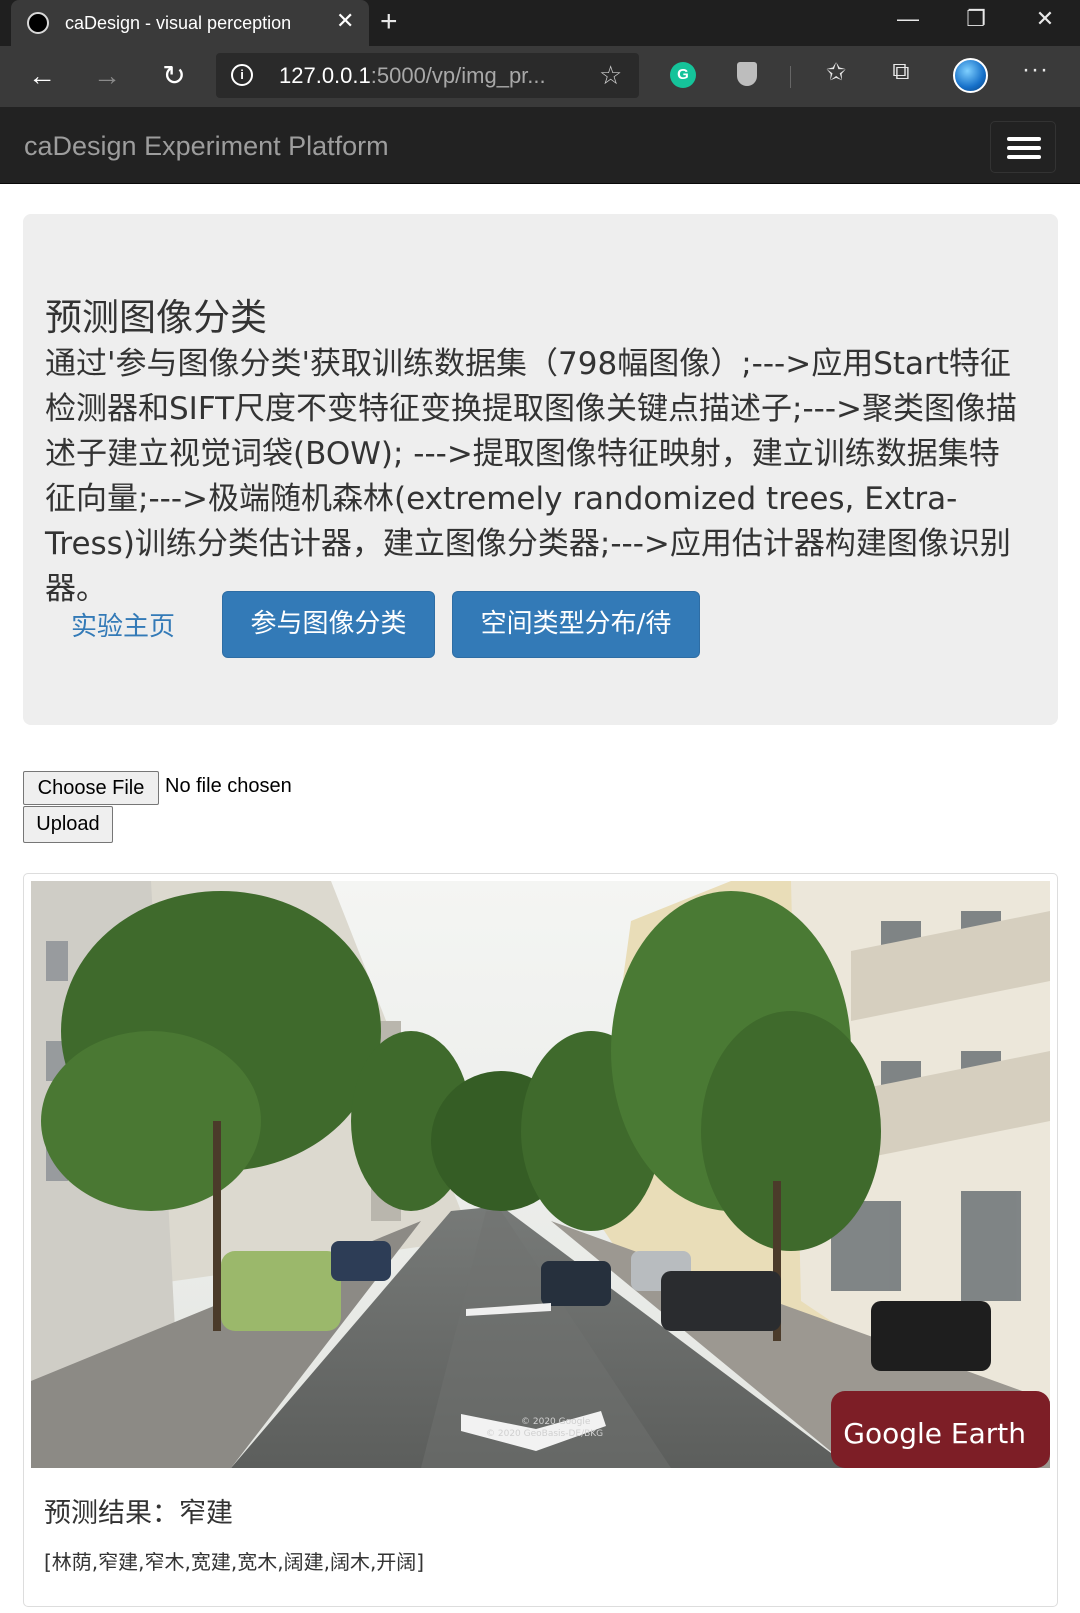 The width and height of the screenshot is (1080, 1613). What do you see at coordinates (107, 76) in the screenshot?
I see `forward-icon: →` at bounding box center [107, 76].